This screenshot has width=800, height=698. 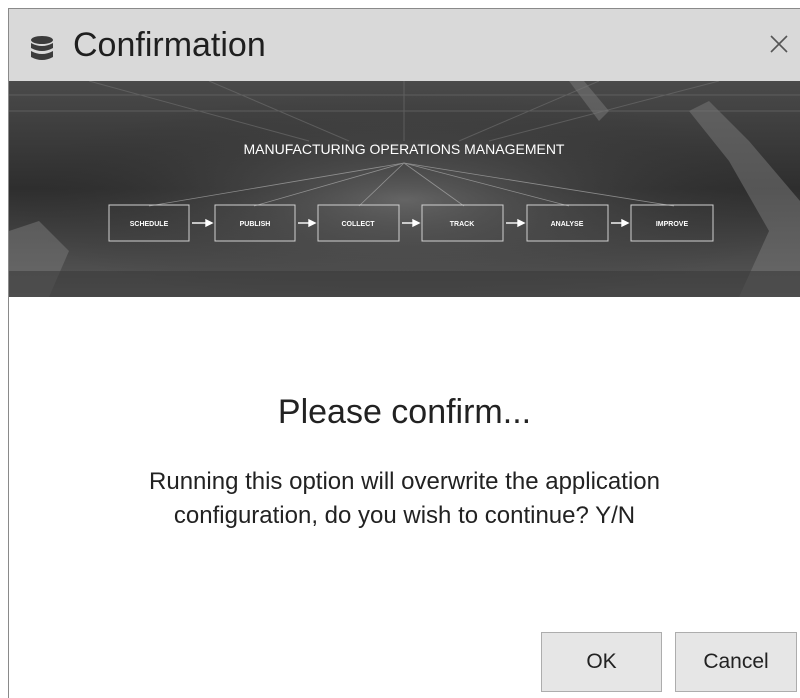 What do you see at coordinates (149, 224) in the screenshot?
I see `step-label: SCHEDULE` at bounding box center [149, 224].